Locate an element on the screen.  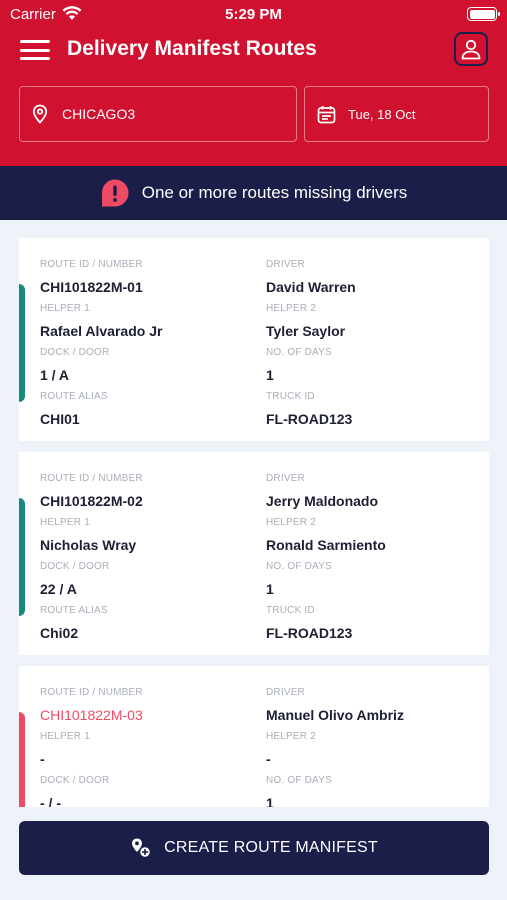
clock: 5:29 PM is located at coordinates (253, 14).